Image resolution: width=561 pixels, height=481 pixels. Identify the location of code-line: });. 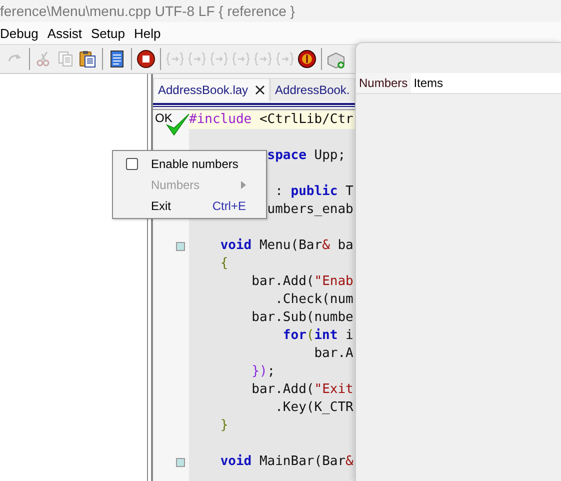
(264, 371).